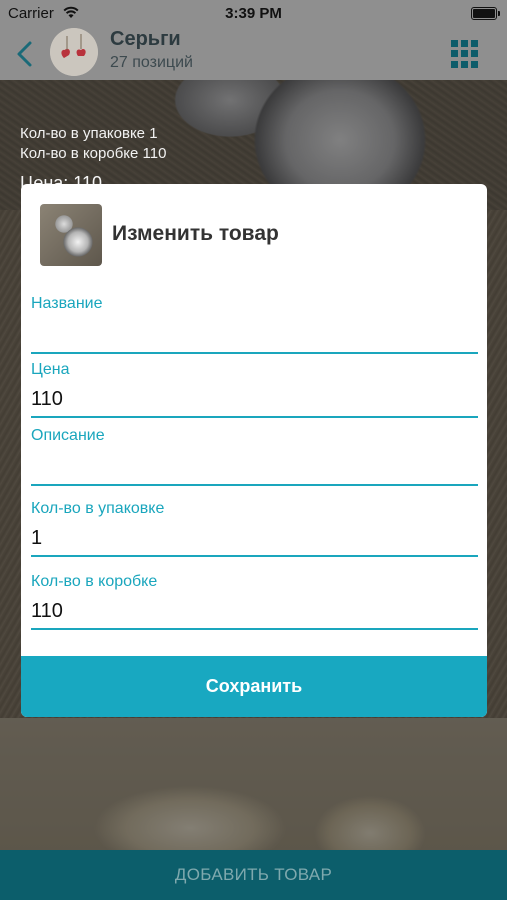 The image size is (507, 900). I want to click on price-label: Цена, so click(50, 369).